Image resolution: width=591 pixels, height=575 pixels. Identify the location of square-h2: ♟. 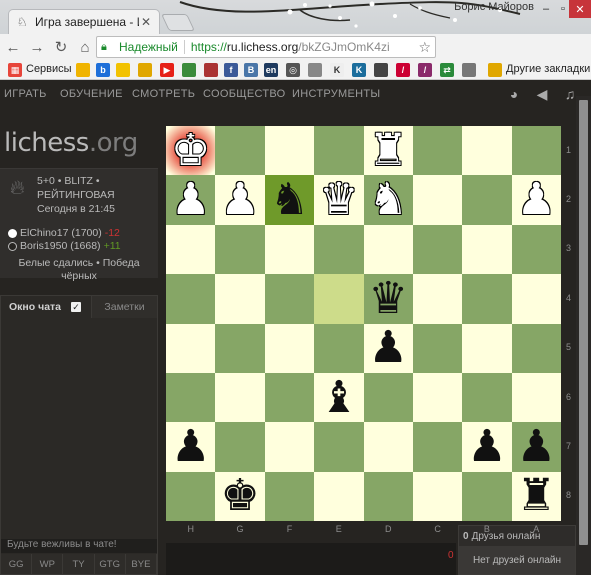
(191, 200).